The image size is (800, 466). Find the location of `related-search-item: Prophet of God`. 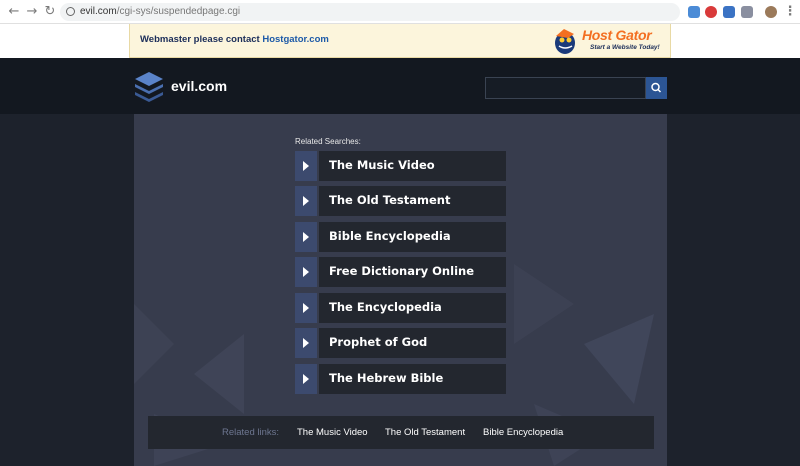

related-search-item: Prophet of God is located at coordinates (400, 343).